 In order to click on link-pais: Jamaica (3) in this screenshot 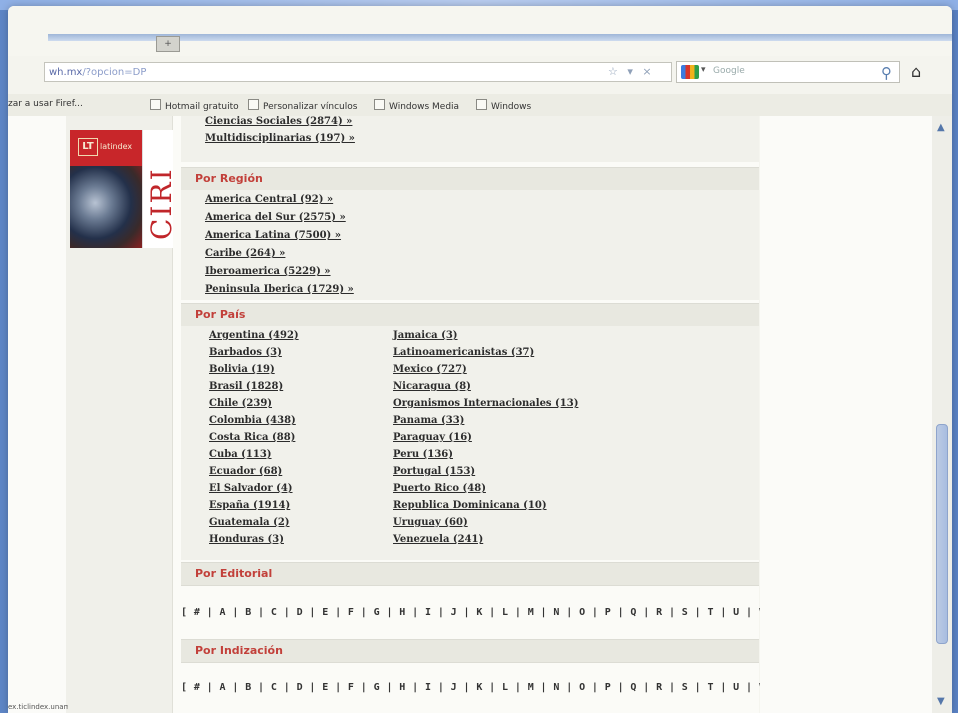, I will do `click(425, 335)`.